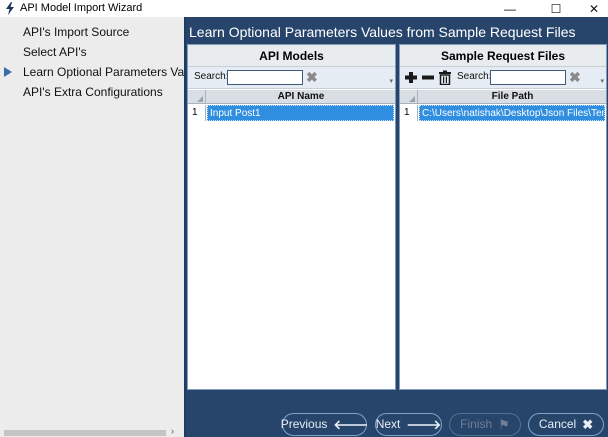  I want to click on step-import-source: API's Import Source, so click(92, 32).